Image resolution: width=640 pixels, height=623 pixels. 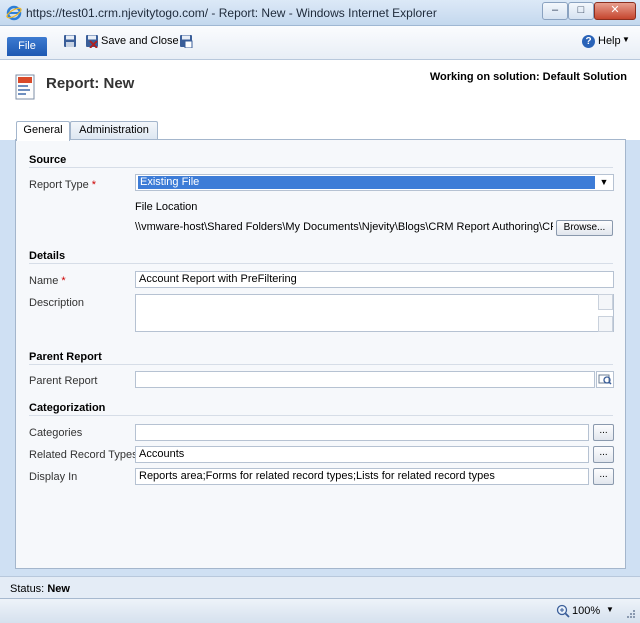 I want to click on parent-report-label: Parent Report, so click(x=63, y=381).